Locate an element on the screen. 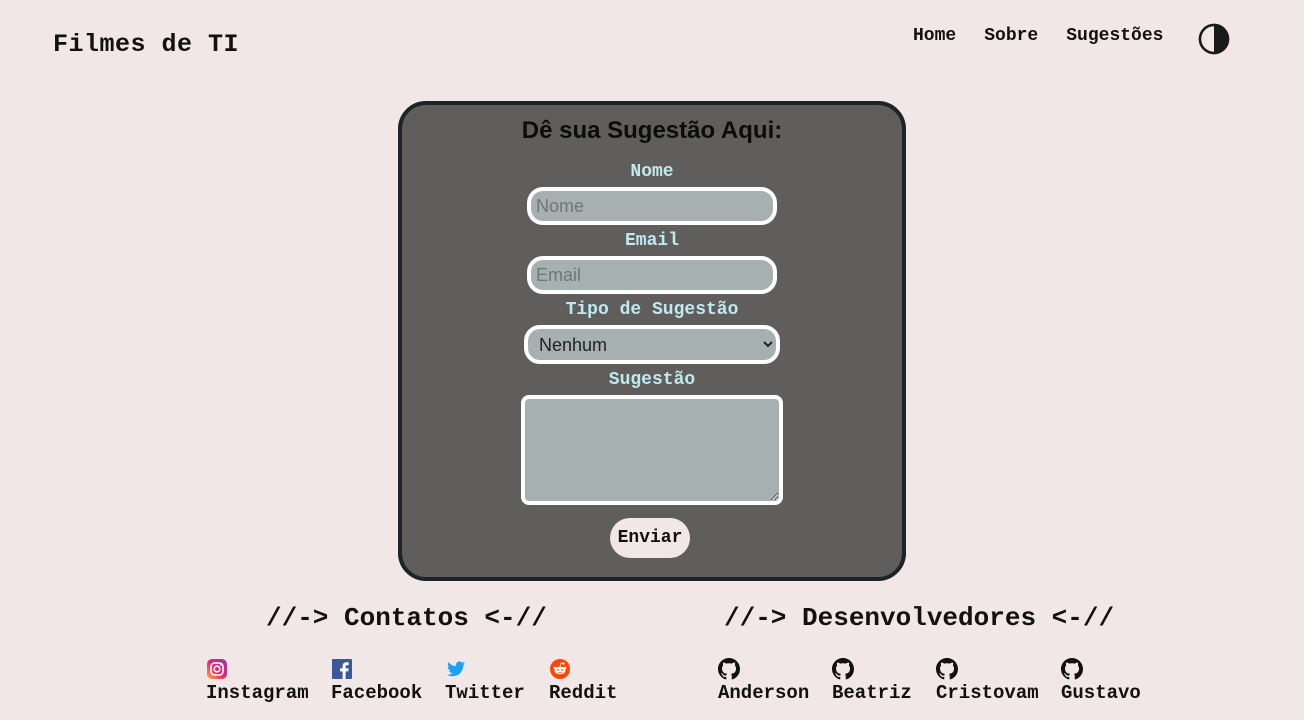 This screenshot has width=1304, height=720. form-title: Dê sua Sugestão Aqui: is located at coordinates (652, 130).